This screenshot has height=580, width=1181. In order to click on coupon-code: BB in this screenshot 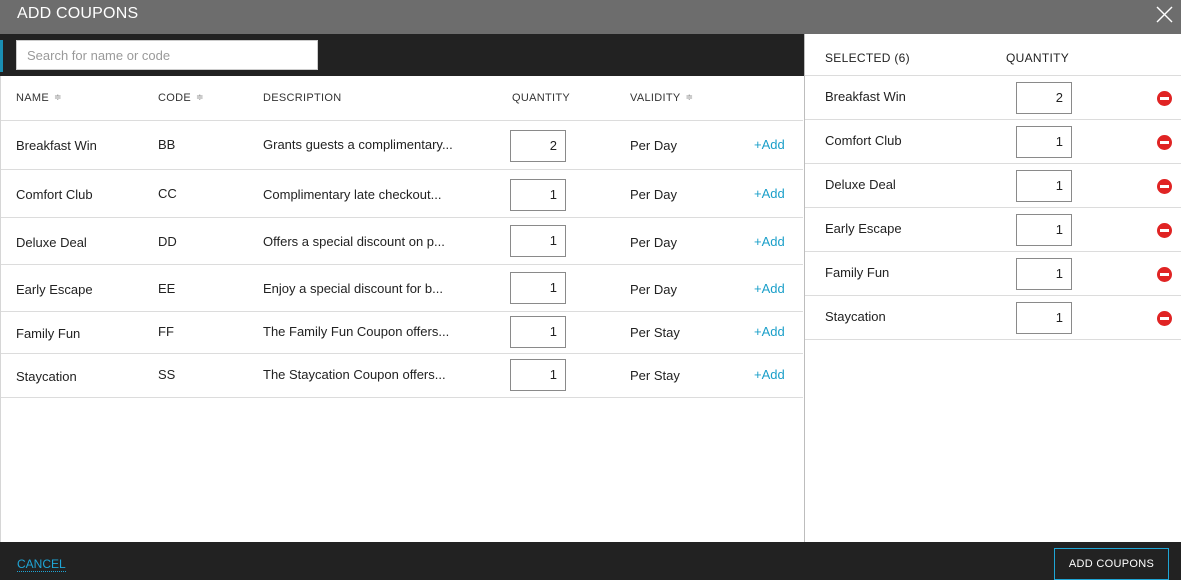, I will do `click(167, 144)`.